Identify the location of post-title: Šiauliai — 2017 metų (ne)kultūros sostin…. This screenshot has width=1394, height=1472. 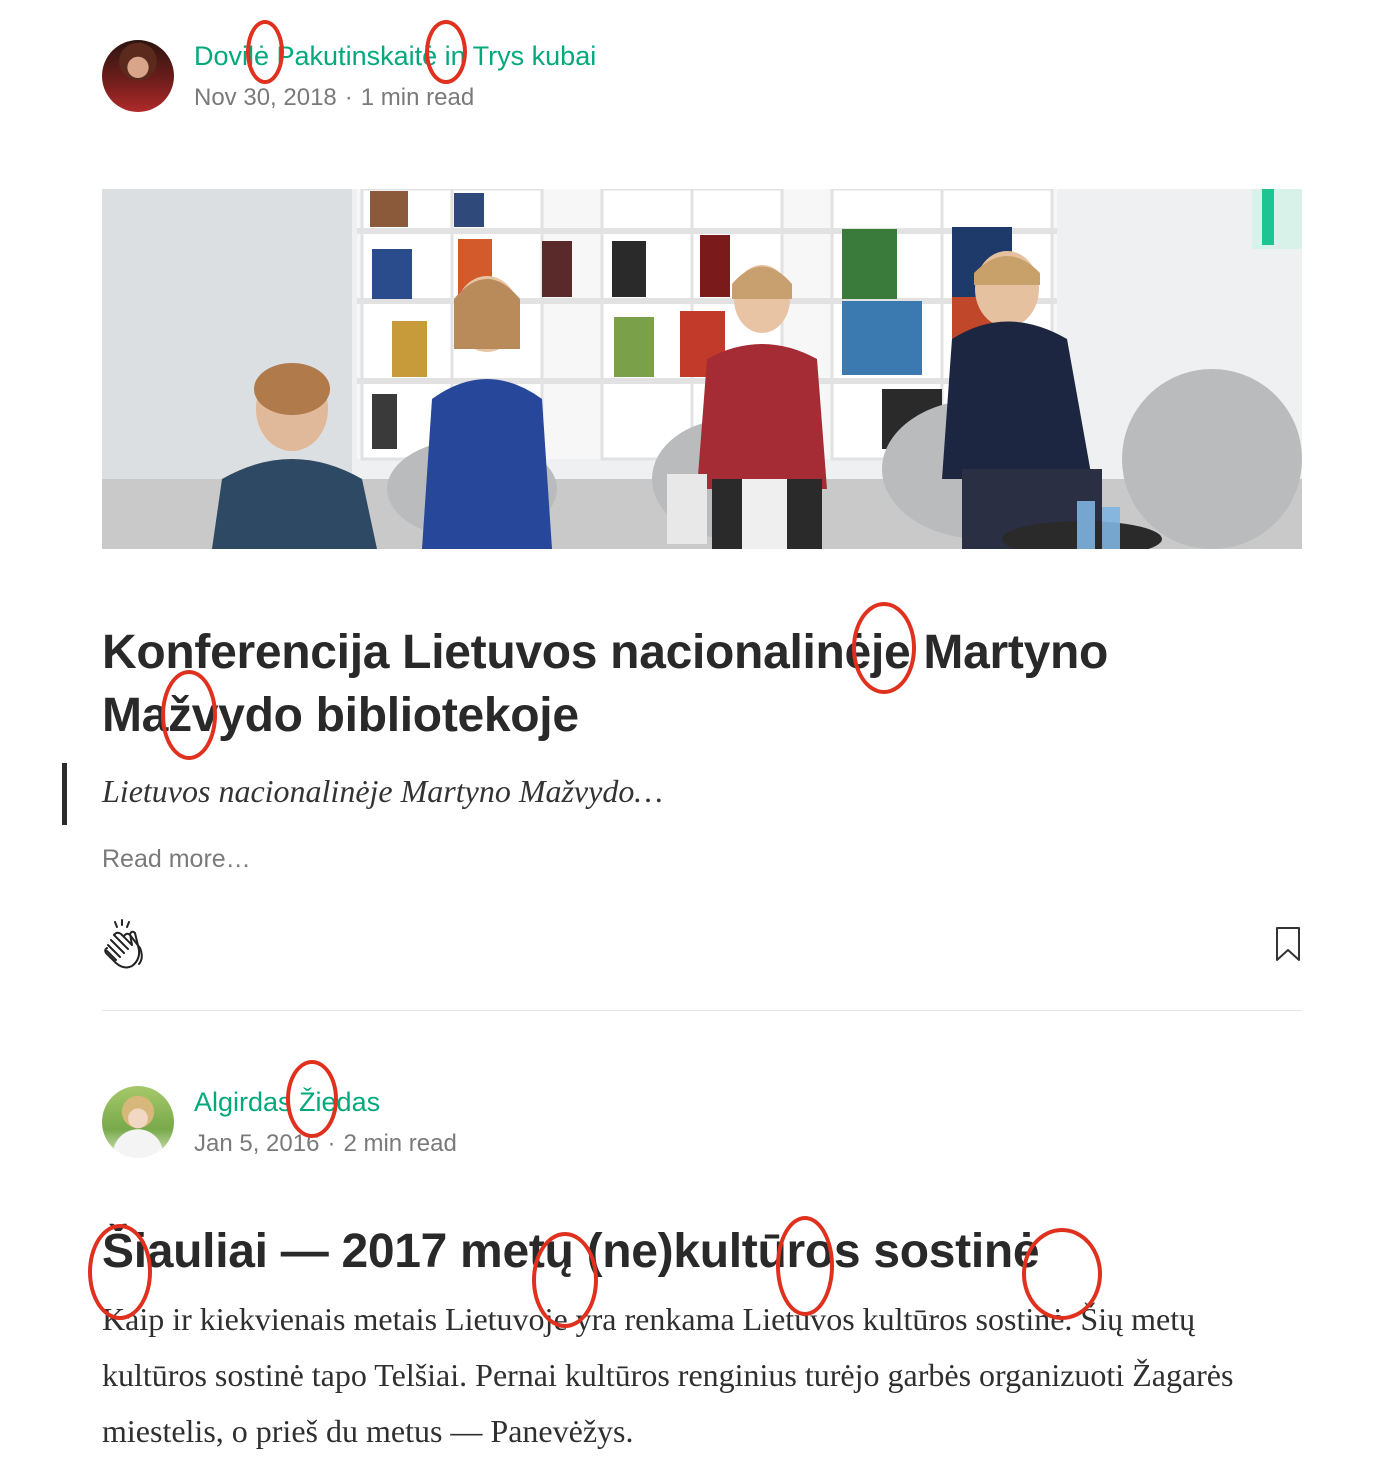
(702, 1251).